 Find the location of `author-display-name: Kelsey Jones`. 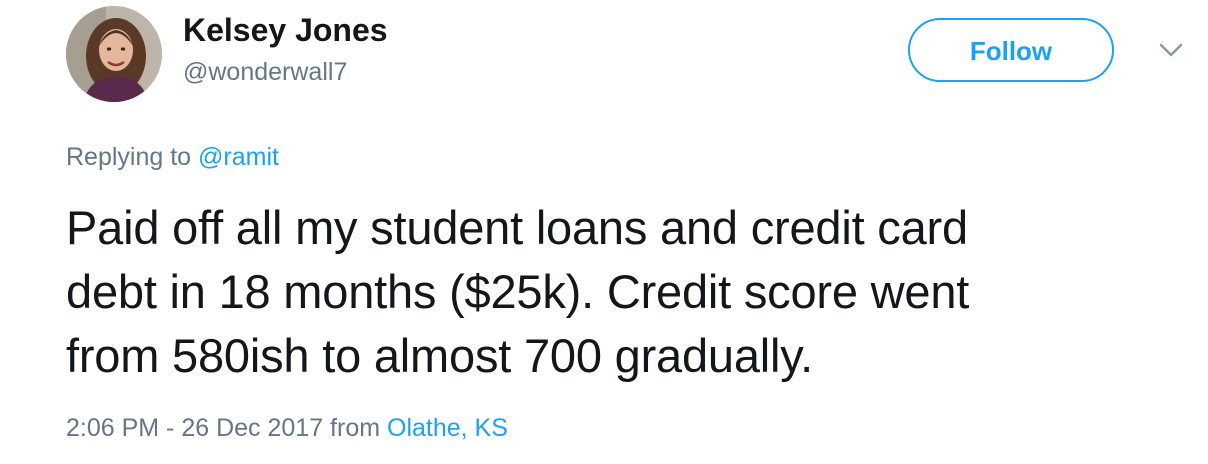

author-display-name: Kelsey Jones is located at coordinates (285, 30).